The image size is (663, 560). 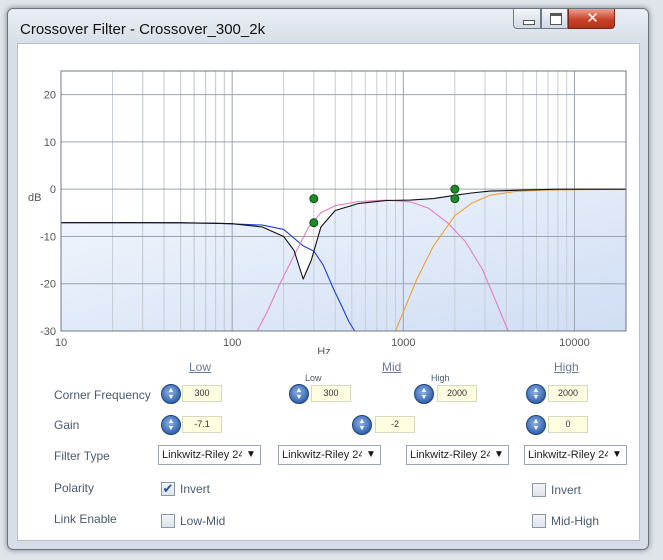 I want to click on label-corner-frequency: Corner Frequency, so click(x=102, y=395).